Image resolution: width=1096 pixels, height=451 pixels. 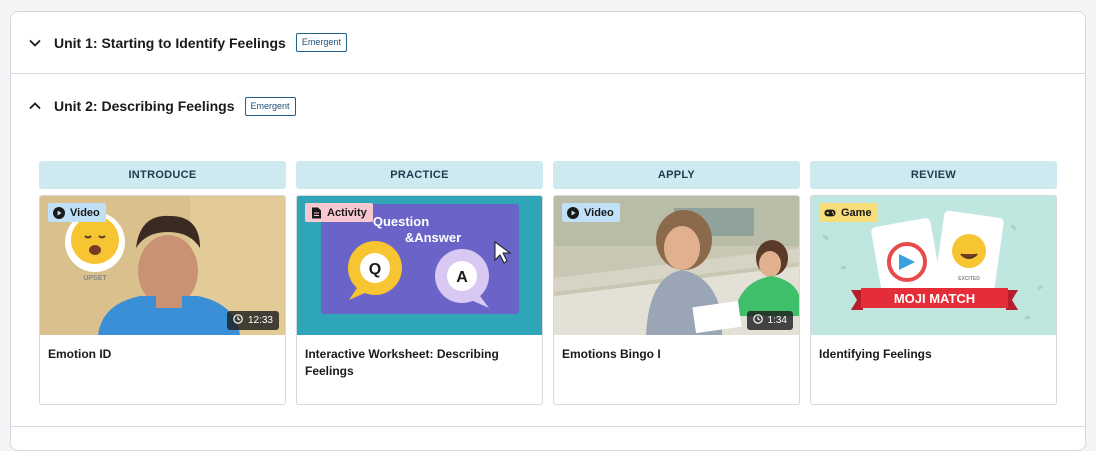 I want to click on unit-2-header: Unit 2: Describing Feelings Emergent, so click(x=548, y=106).